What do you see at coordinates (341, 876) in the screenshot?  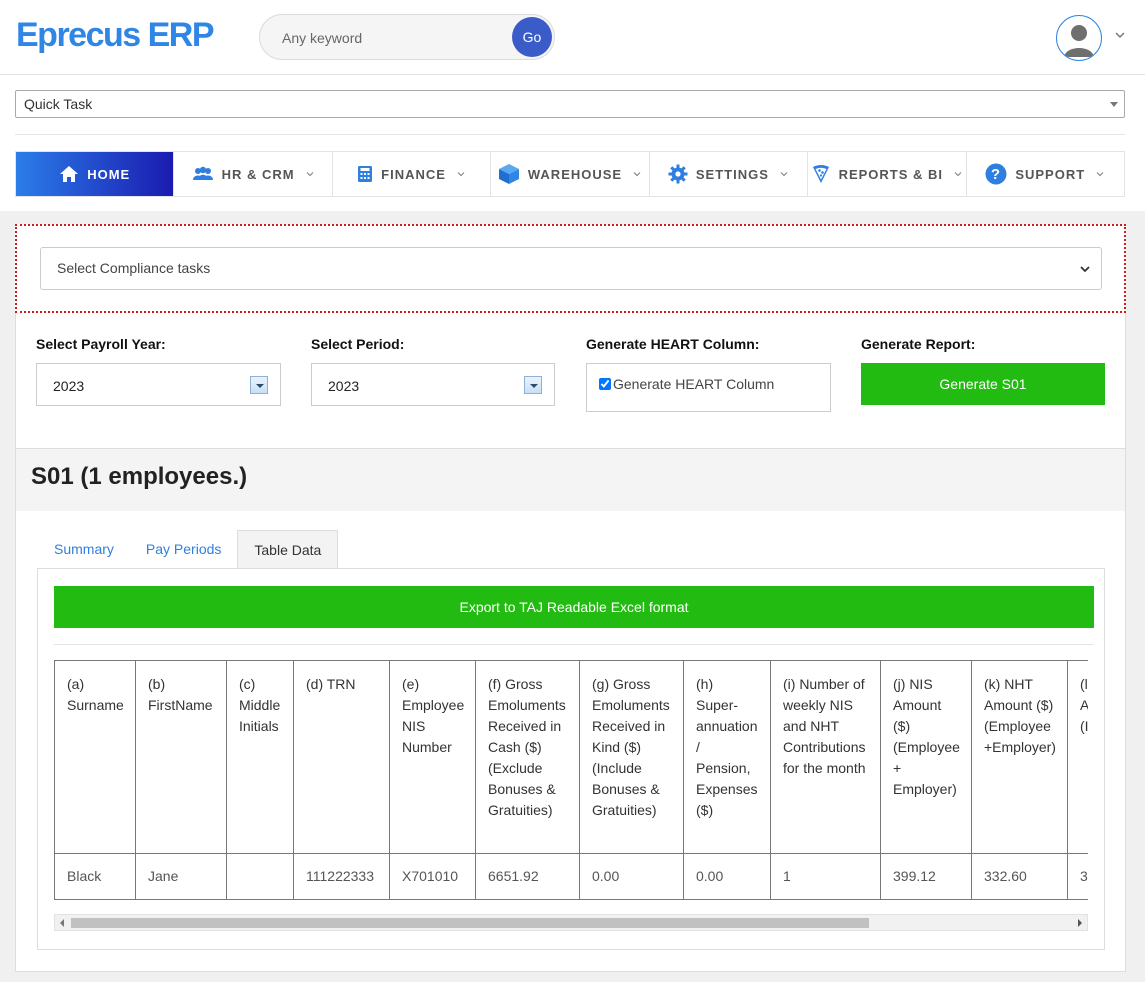 I see `table-cell: 111222333` at bounding box center [341, 876].